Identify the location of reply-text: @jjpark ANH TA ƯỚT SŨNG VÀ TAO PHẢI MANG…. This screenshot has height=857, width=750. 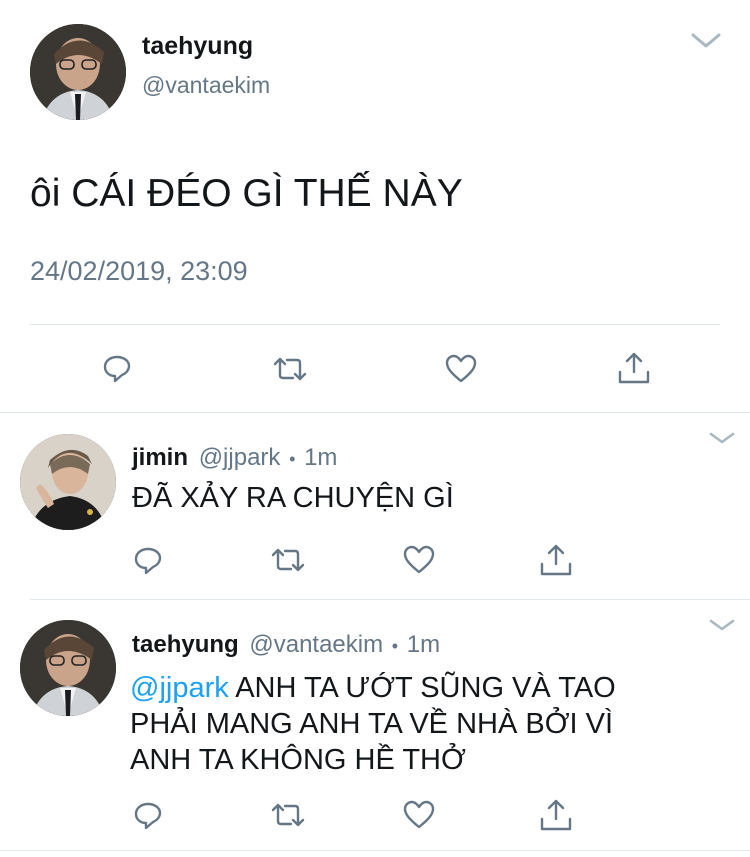
(373, 724).